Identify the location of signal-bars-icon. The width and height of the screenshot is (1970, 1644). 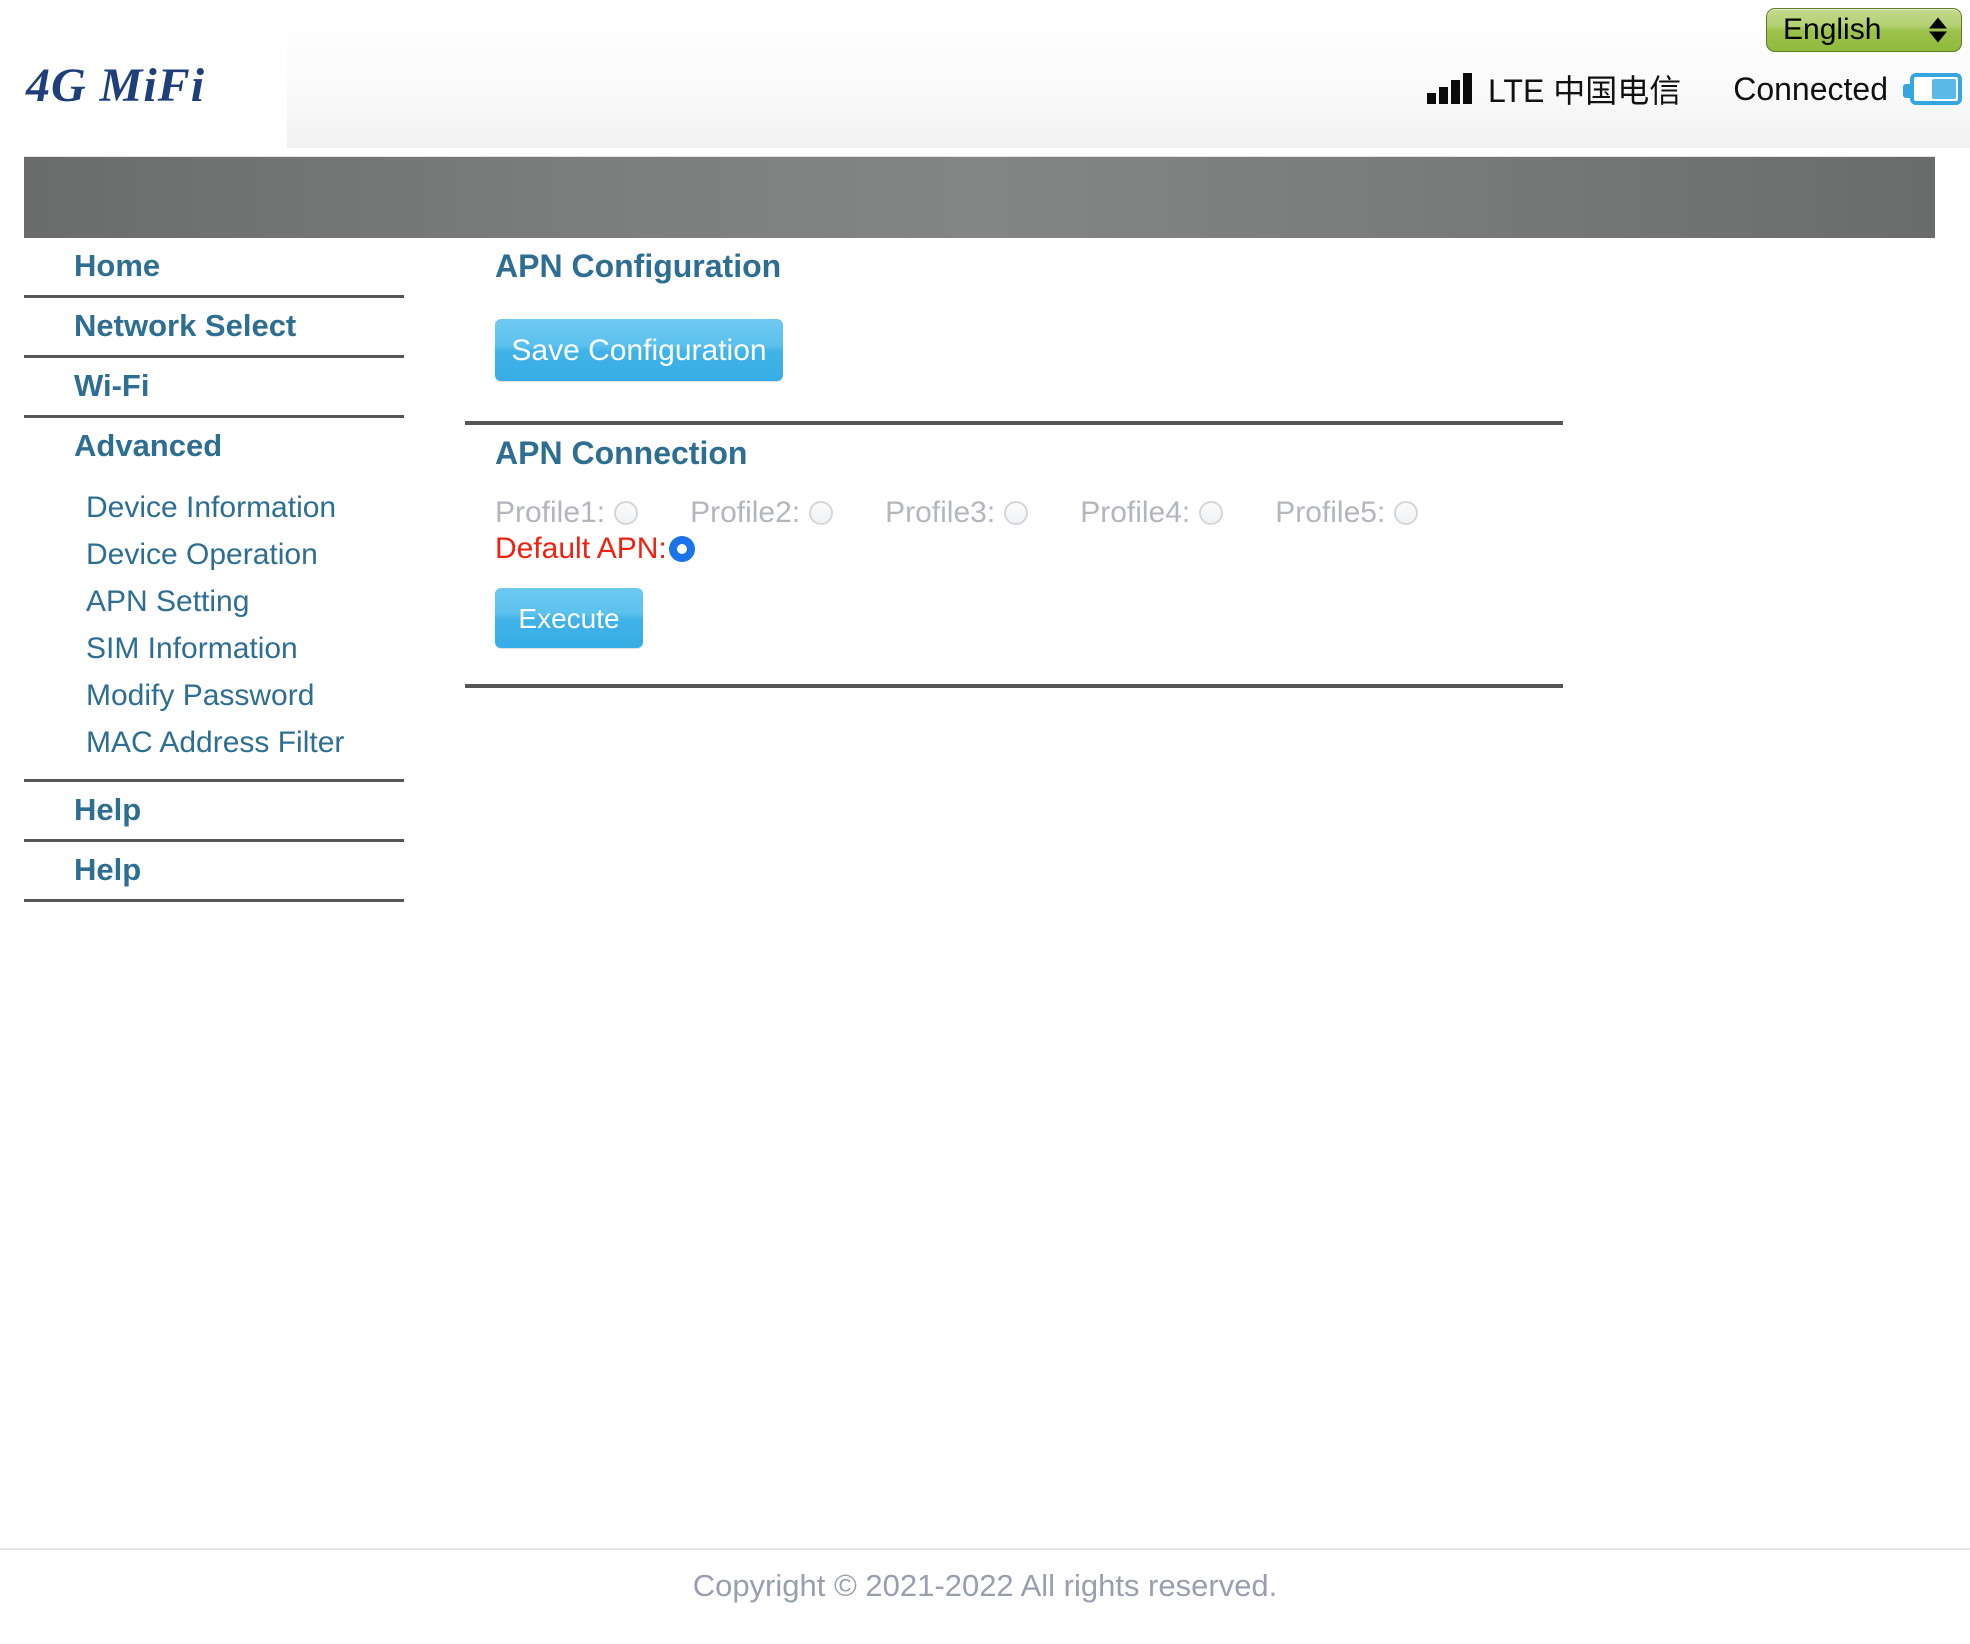
(1449, 88).